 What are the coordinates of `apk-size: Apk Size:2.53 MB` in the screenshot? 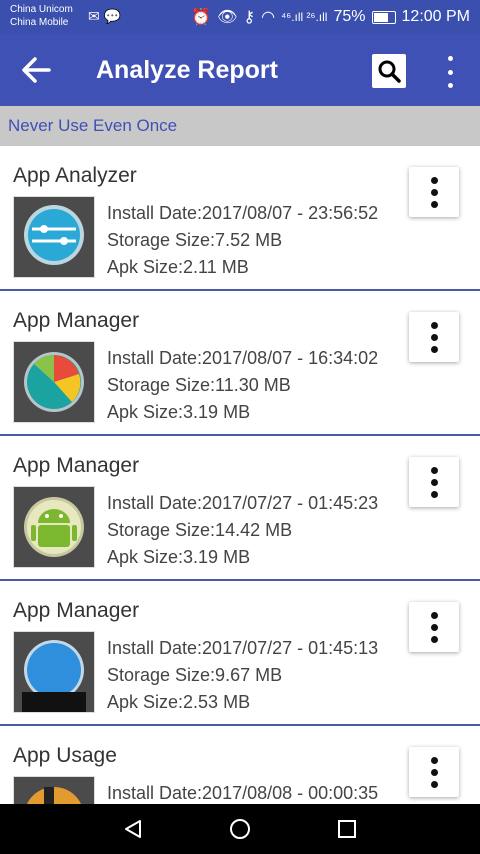 It's located at (179, 702).